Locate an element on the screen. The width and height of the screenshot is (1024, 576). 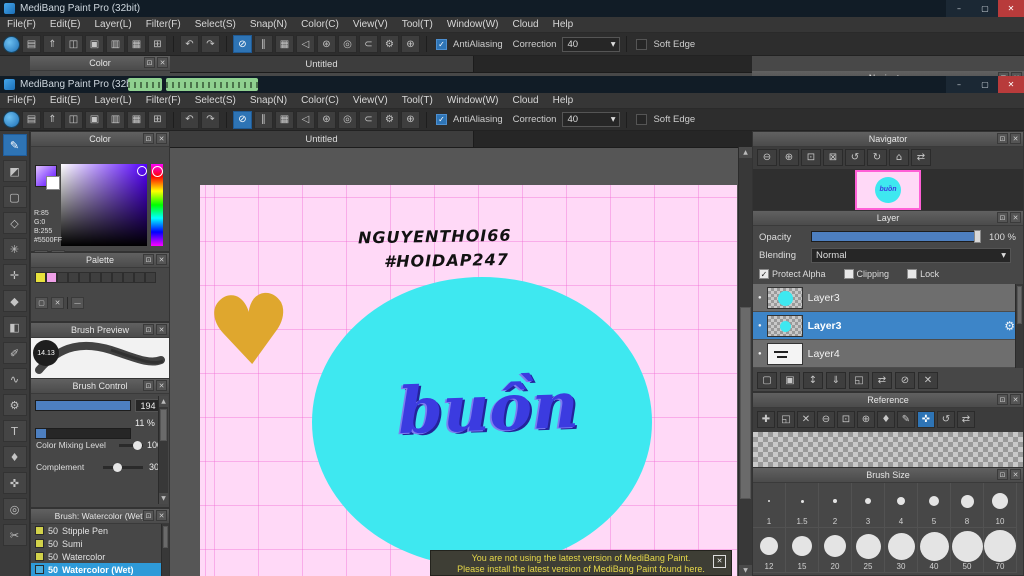
brush-size-option: 5 is located at coordinates (934, 505).